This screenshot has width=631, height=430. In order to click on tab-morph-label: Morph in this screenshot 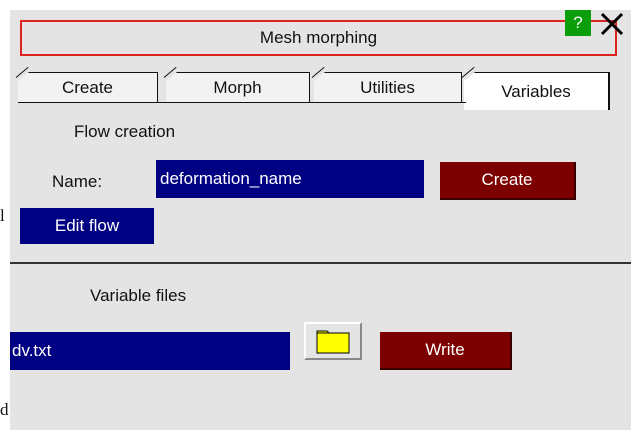, I will do `click(237, 87)`.